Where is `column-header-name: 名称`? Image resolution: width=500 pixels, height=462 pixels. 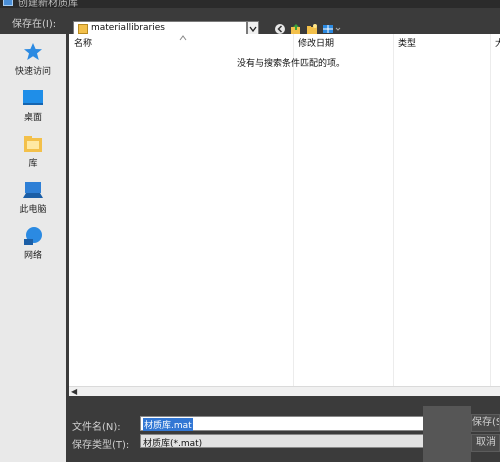
column-header-name: 名称 is located at coordinates (83, 42).